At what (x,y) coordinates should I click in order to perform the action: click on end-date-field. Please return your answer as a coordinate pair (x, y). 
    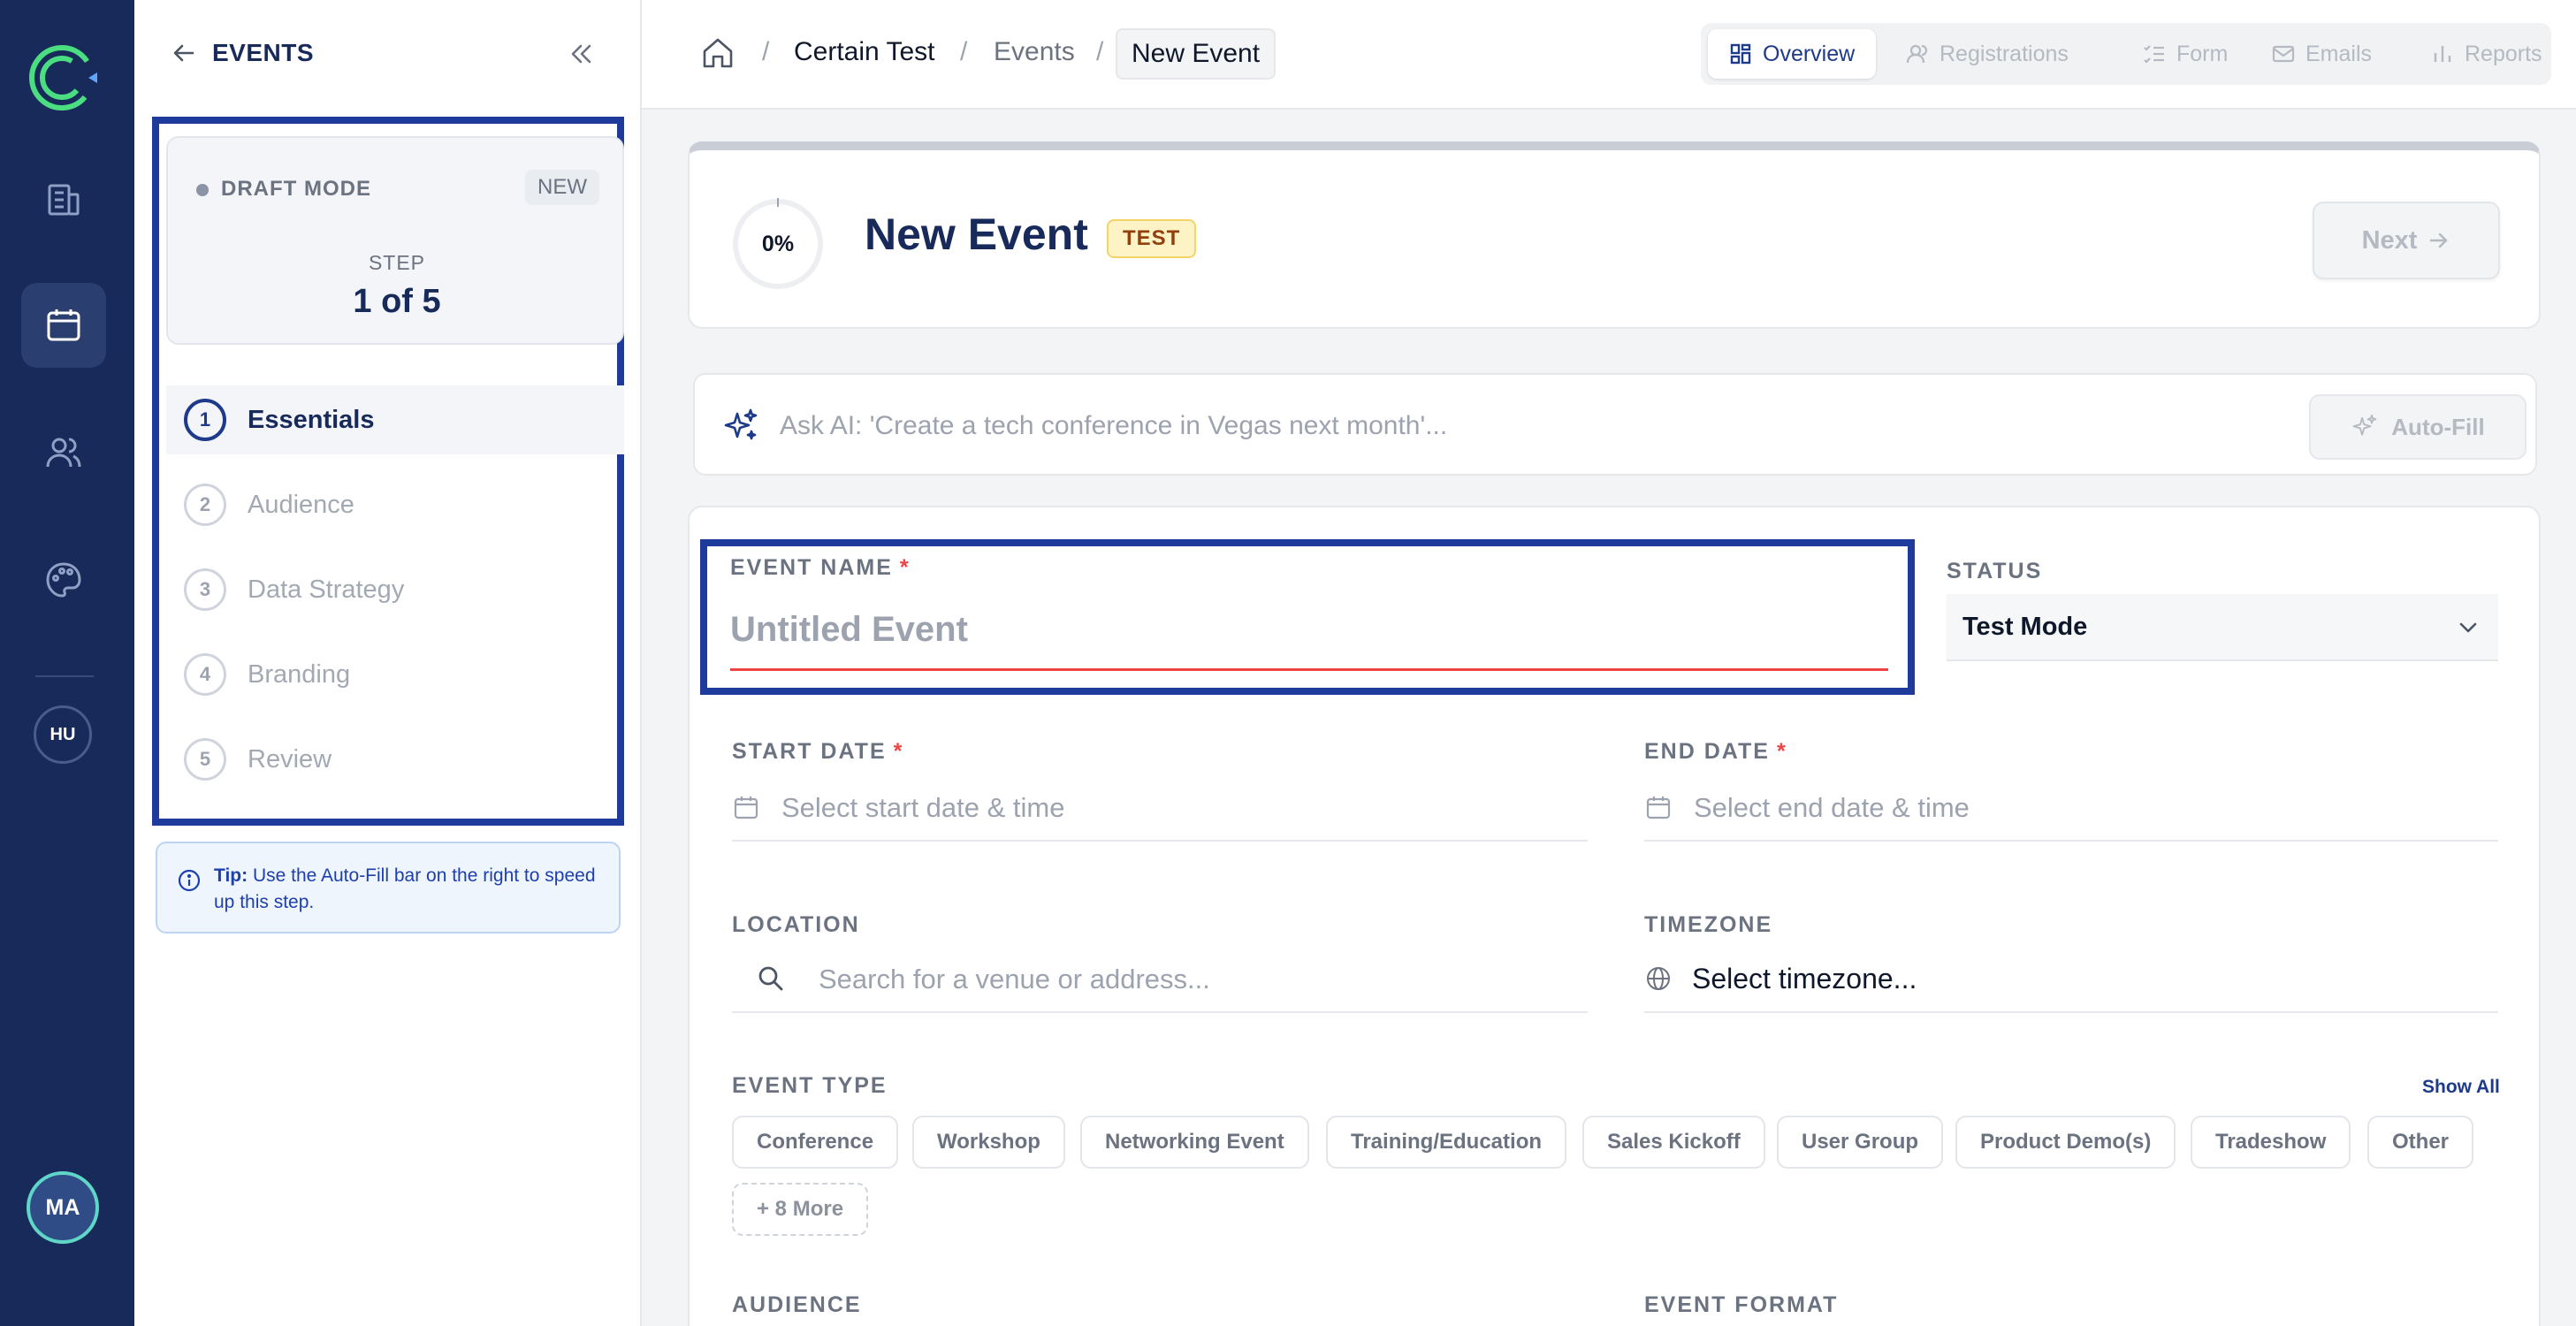
    Looking at the image, I should click on (2071, 808).